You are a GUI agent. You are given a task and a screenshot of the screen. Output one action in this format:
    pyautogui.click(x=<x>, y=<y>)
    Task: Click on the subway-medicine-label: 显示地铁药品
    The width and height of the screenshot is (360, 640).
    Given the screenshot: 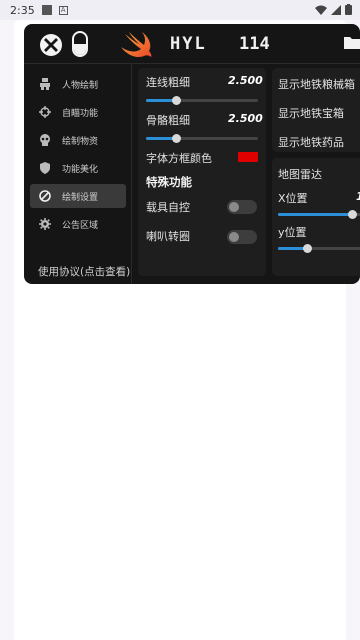 What is the action you would take?
    pyautogui.click(x=311, y=142)
    